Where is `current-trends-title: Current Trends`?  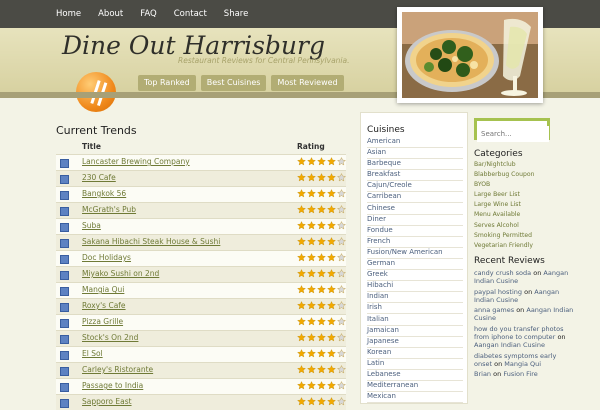 current-trends-title: Current Trends is located at coordinates (96, 130).